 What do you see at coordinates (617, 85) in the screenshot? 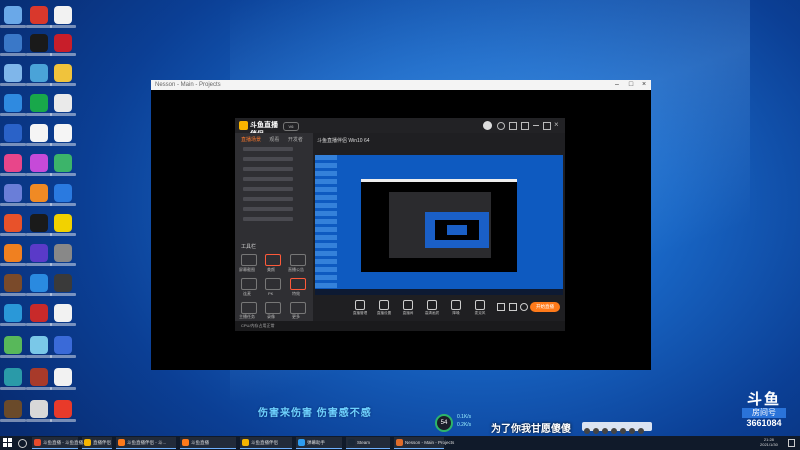
I see `minimize-icon: –` at bounding box center [617, 85].